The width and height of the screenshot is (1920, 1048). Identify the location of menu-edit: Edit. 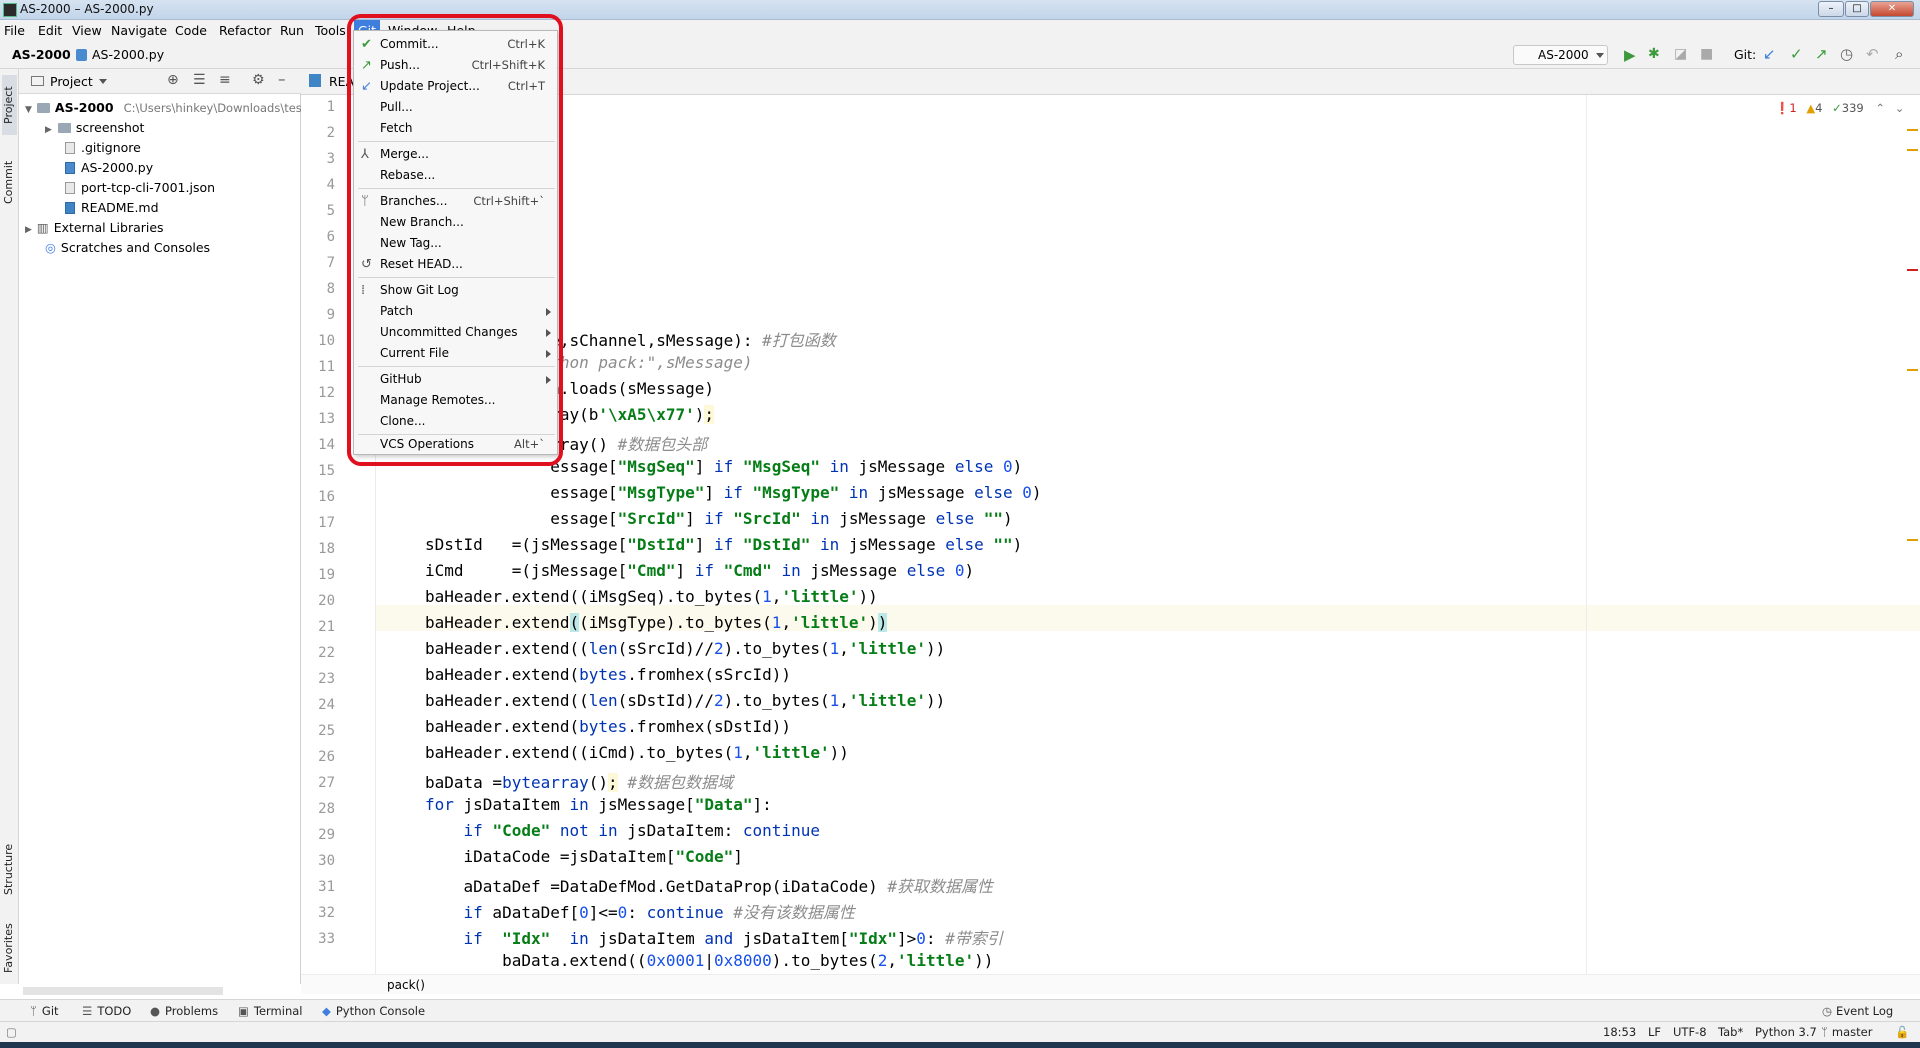
(50, 30).